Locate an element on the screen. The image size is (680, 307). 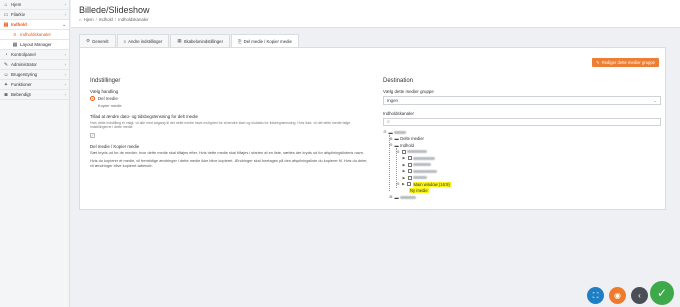
sidebar-item-filarkiv: ▭ Filarkiv › is located at coordinates (34, 15).